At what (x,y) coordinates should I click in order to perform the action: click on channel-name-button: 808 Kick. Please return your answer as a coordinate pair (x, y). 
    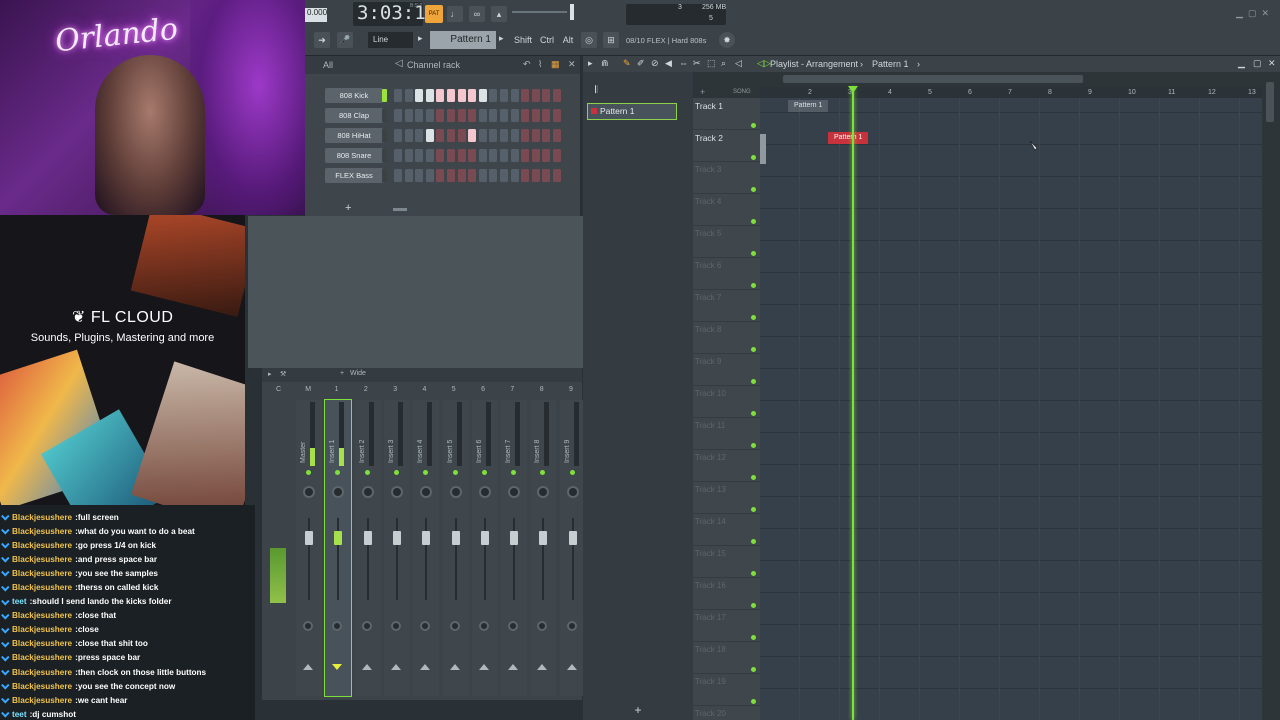
    Looking at the image, I should click on (354, 95).